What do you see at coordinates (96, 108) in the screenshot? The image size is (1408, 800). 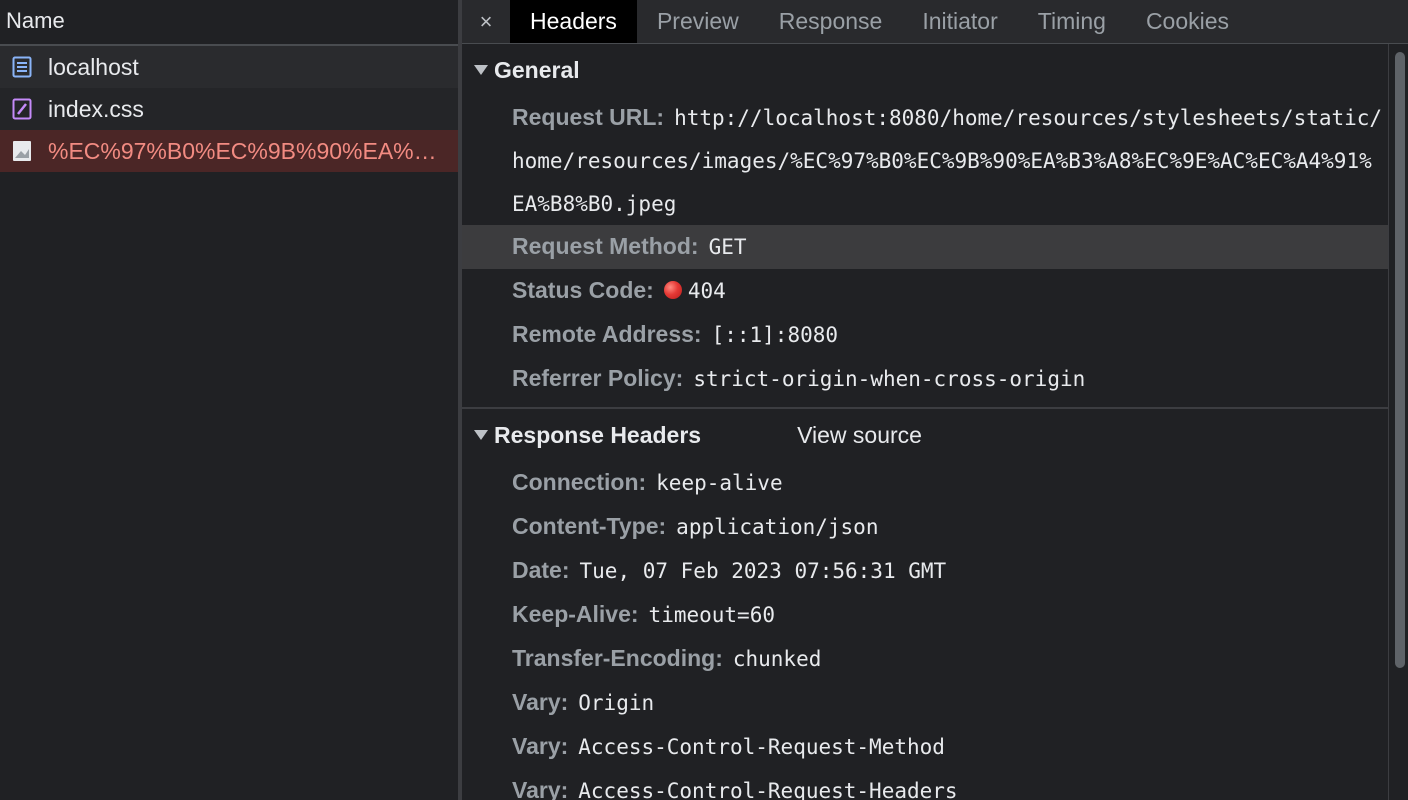 I see `request-name: index.css` at bounding box center [96, 108].